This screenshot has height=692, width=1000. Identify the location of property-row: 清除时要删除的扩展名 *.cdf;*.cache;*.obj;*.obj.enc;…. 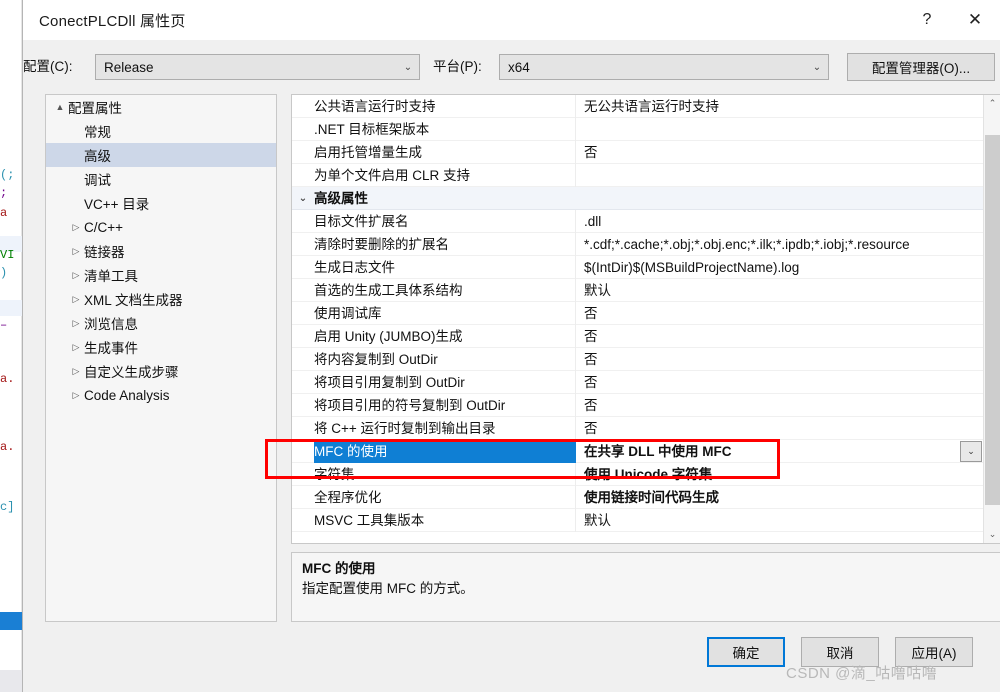
(637, 244).